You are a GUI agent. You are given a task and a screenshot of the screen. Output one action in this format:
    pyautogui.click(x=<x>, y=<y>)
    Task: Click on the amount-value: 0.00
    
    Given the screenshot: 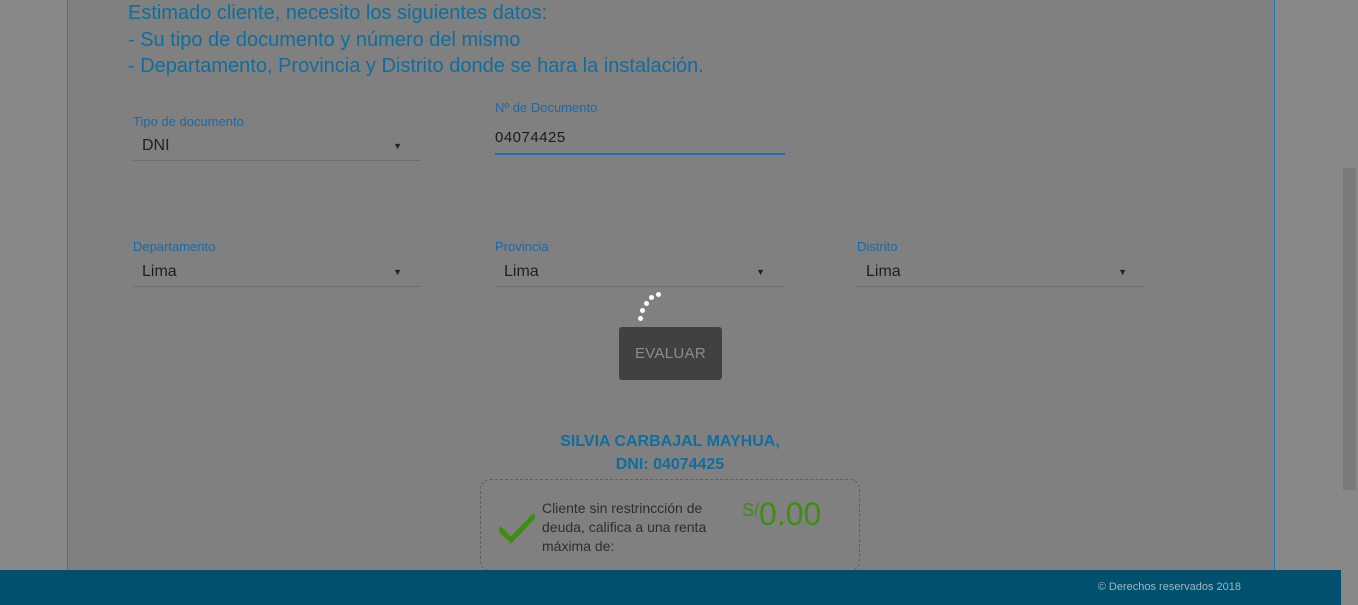 What is the action you would take?
    pyautogui.click(x=790, y=514)
    